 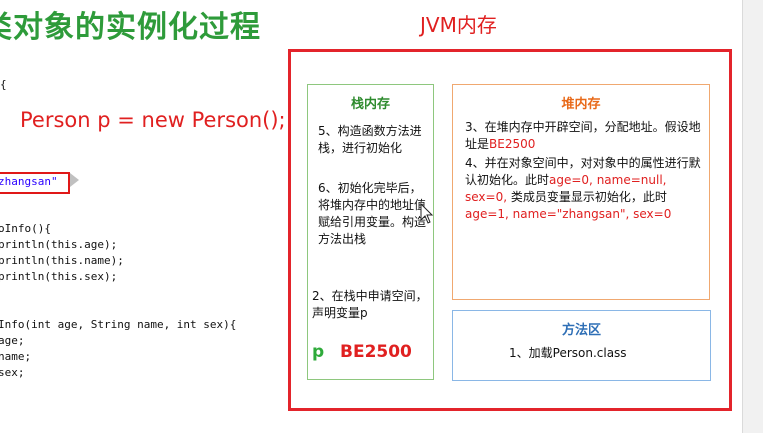 I want to click on code-string: zhangsan", so click(x=29, y=181).